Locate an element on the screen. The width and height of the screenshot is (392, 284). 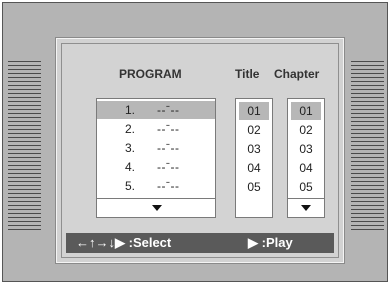
title-item-2: 02 is located at coordinates (254, 130).